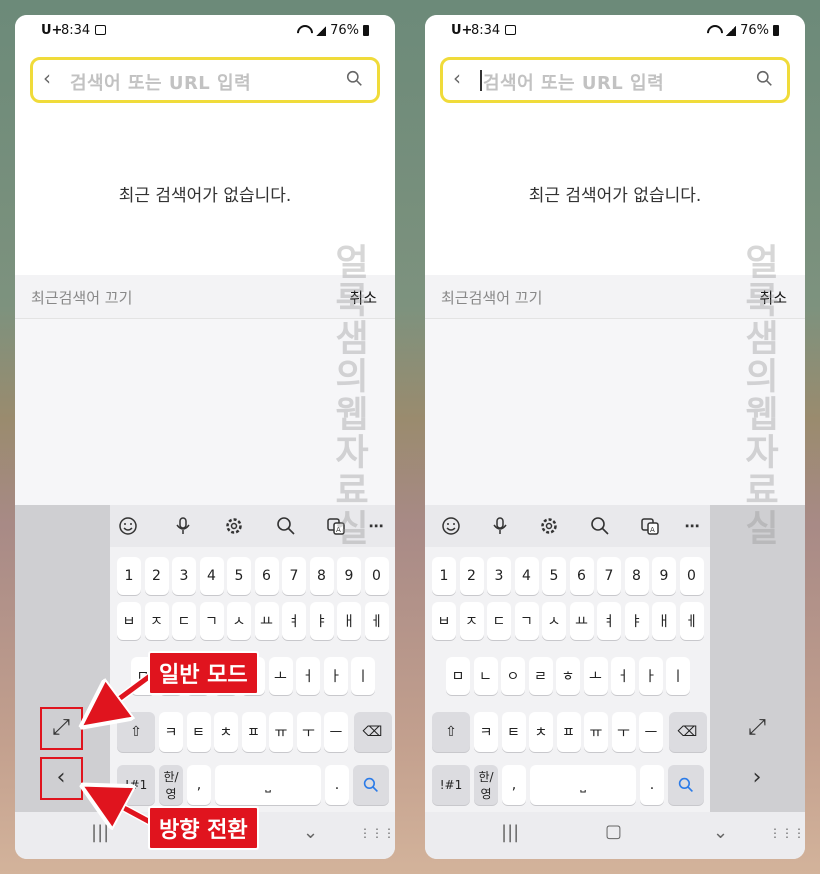 The width and height of the screenshot is (820, 874). What do you see at coordinates (203, 828) in the screenshot?
I see `callout-switch-direction: 방향 전환` at bounding box center [203, 828].